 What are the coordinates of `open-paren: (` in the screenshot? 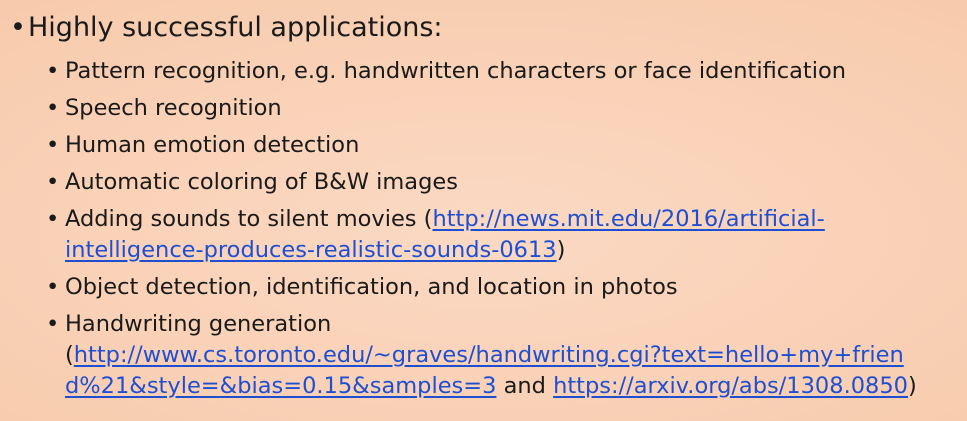 It's located at (69, 355).